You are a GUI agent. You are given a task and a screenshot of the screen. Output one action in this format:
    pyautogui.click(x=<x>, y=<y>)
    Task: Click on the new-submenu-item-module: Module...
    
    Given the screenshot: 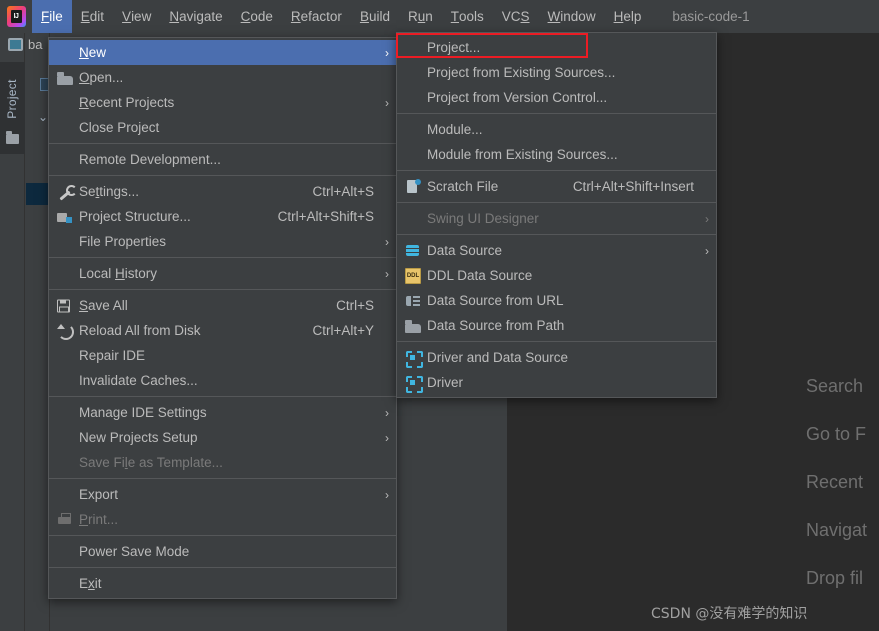 What is the action you would take?
    pyautogui.click(x=556, y=129)
    